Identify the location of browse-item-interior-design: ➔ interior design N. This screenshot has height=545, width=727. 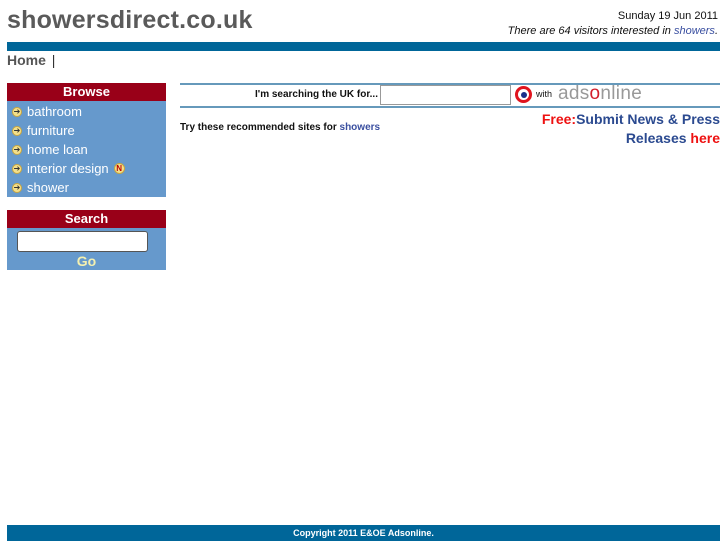
(89, 168).